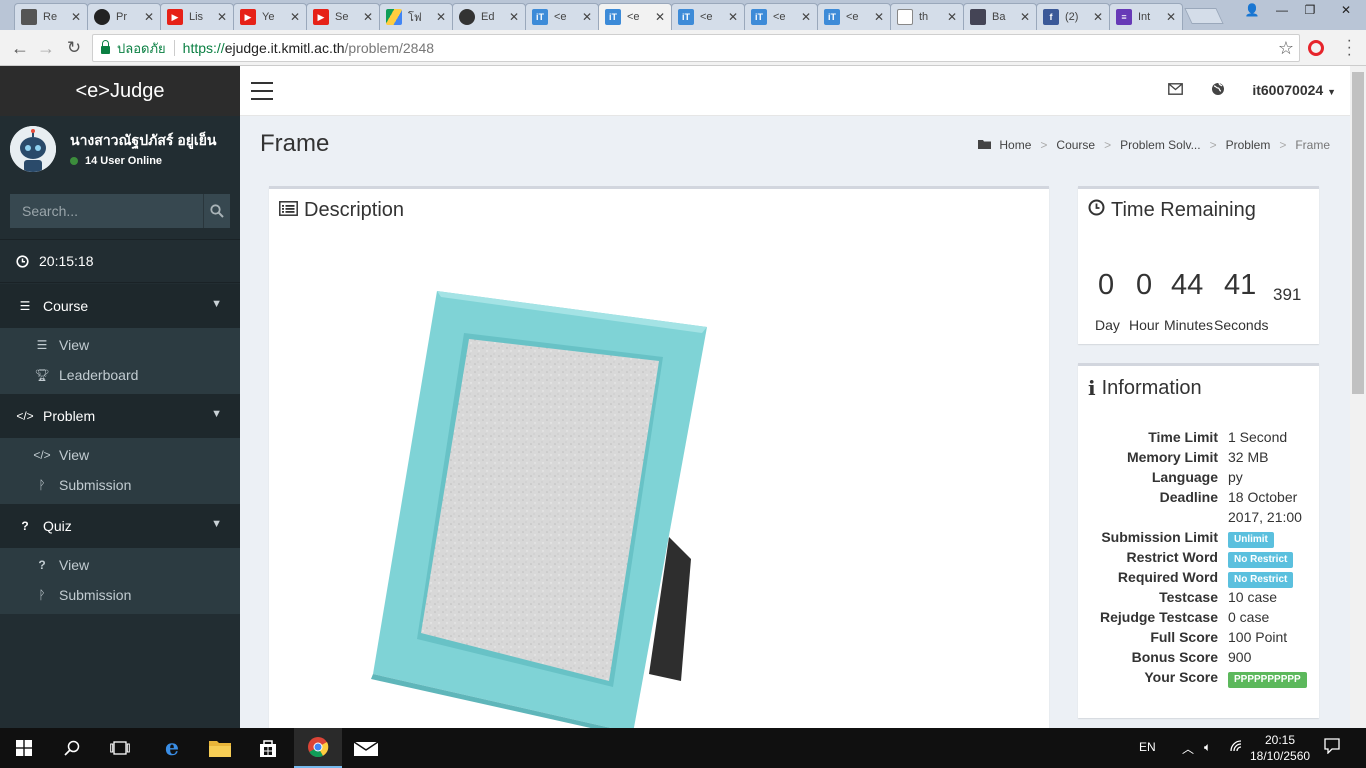 The width and height of the screenshot is (1366, 768). What do you see at coordinates (1316, 48) in the screenshot?
I see `opera-icon` at bounding box center [1316, 48].